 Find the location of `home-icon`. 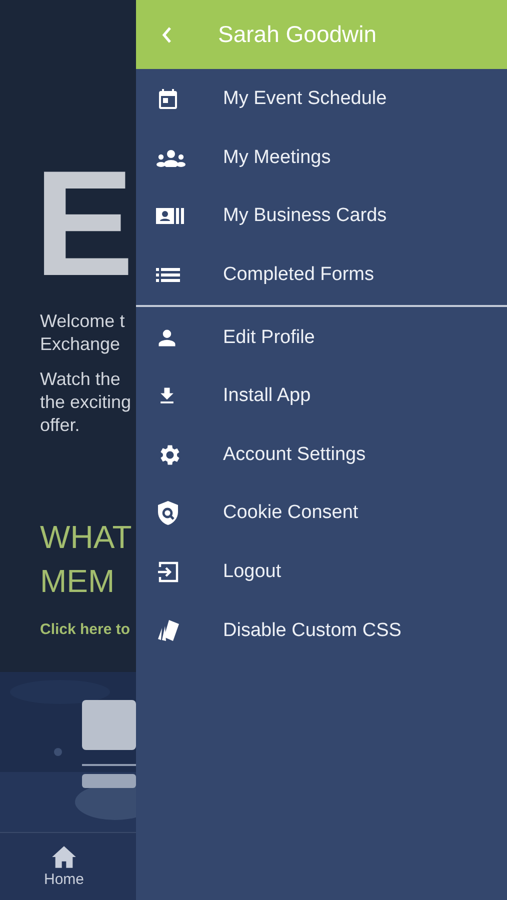

home-icon is located at coordinates (64, 857).